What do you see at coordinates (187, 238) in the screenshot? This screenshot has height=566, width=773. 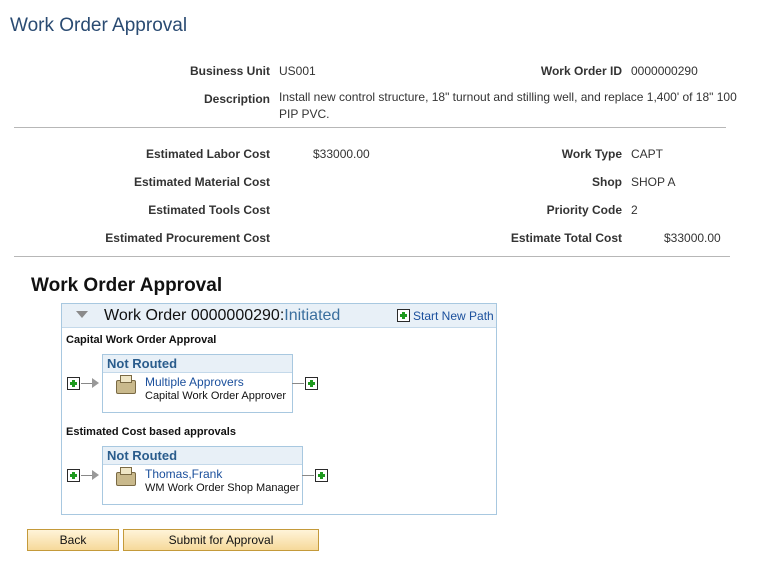 I see `est-procurement-label: Estimated Procurement Cost` at bounding box center [187, 238].